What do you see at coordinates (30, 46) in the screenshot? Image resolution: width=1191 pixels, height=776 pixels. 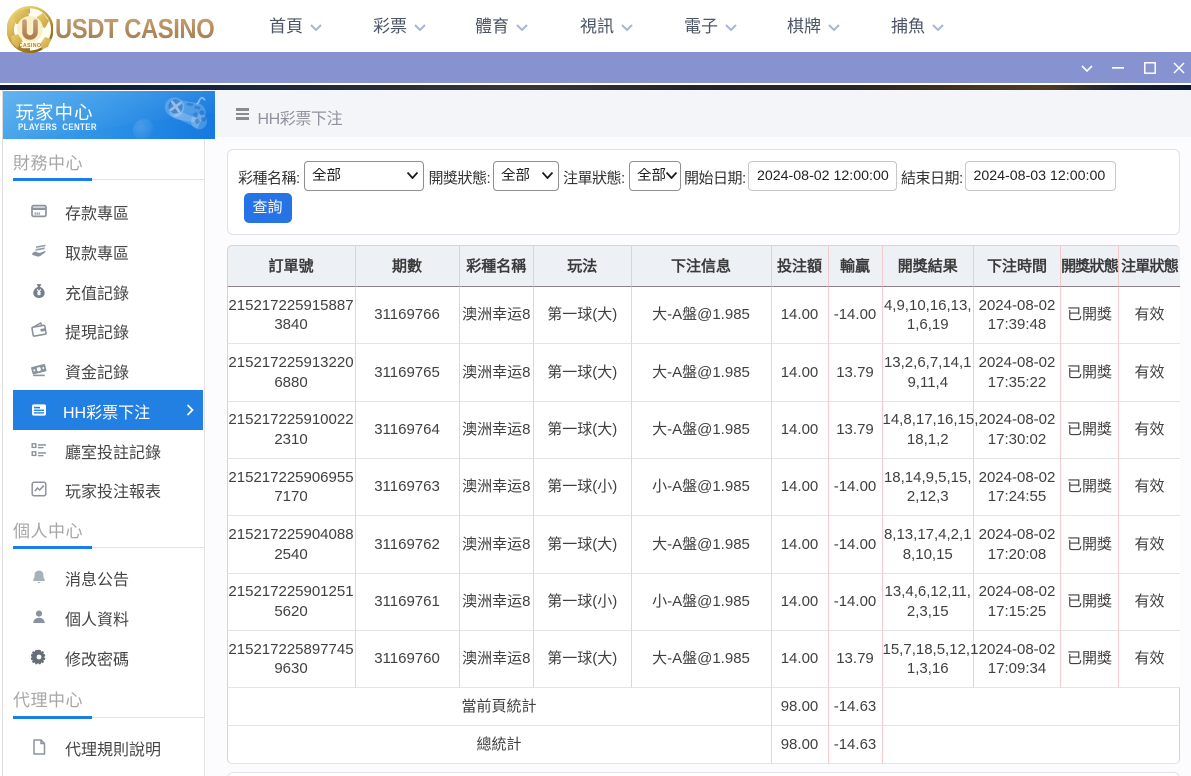 I see `svg-text: CASINO` at bounding box center [30, 46].